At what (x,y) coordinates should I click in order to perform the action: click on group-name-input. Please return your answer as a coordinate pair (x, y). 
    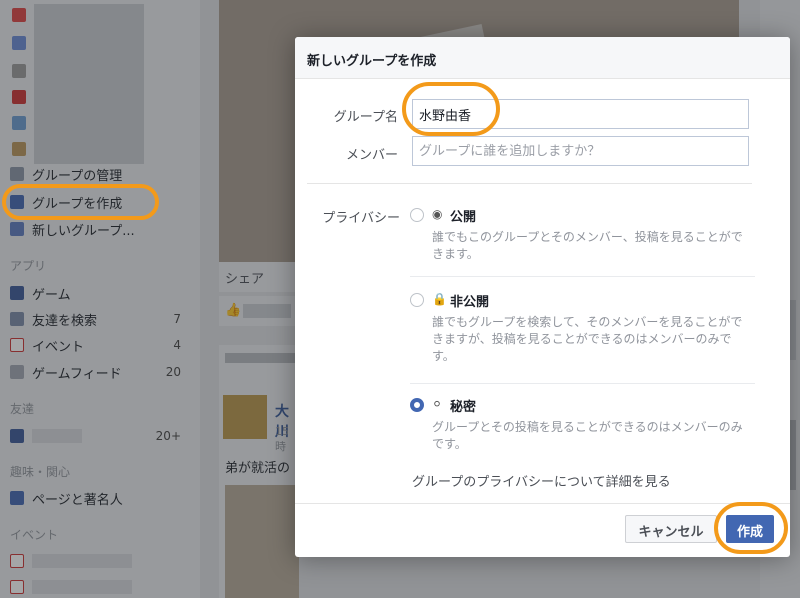
    Looking at the image, I should click on (580, 114).